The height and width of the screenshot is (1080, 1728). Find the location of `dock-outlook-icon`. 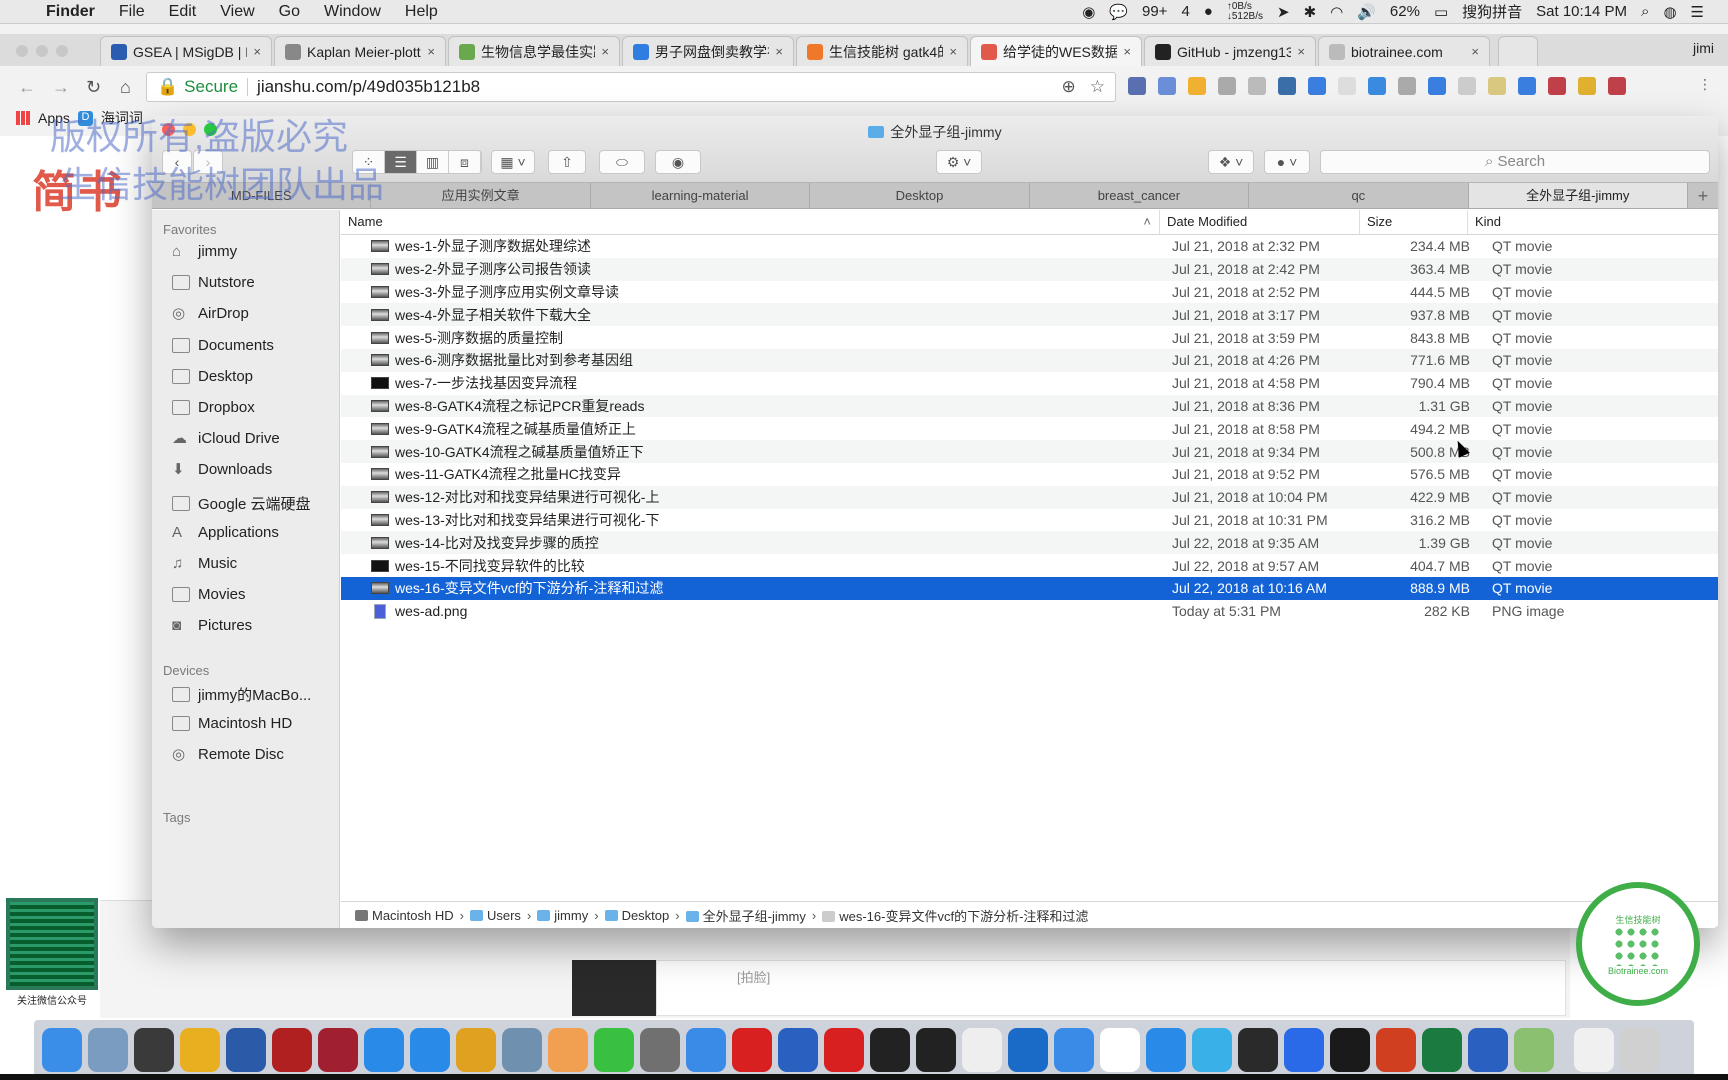

dock-outlook-icon is located at coordinates (1028, 1050).